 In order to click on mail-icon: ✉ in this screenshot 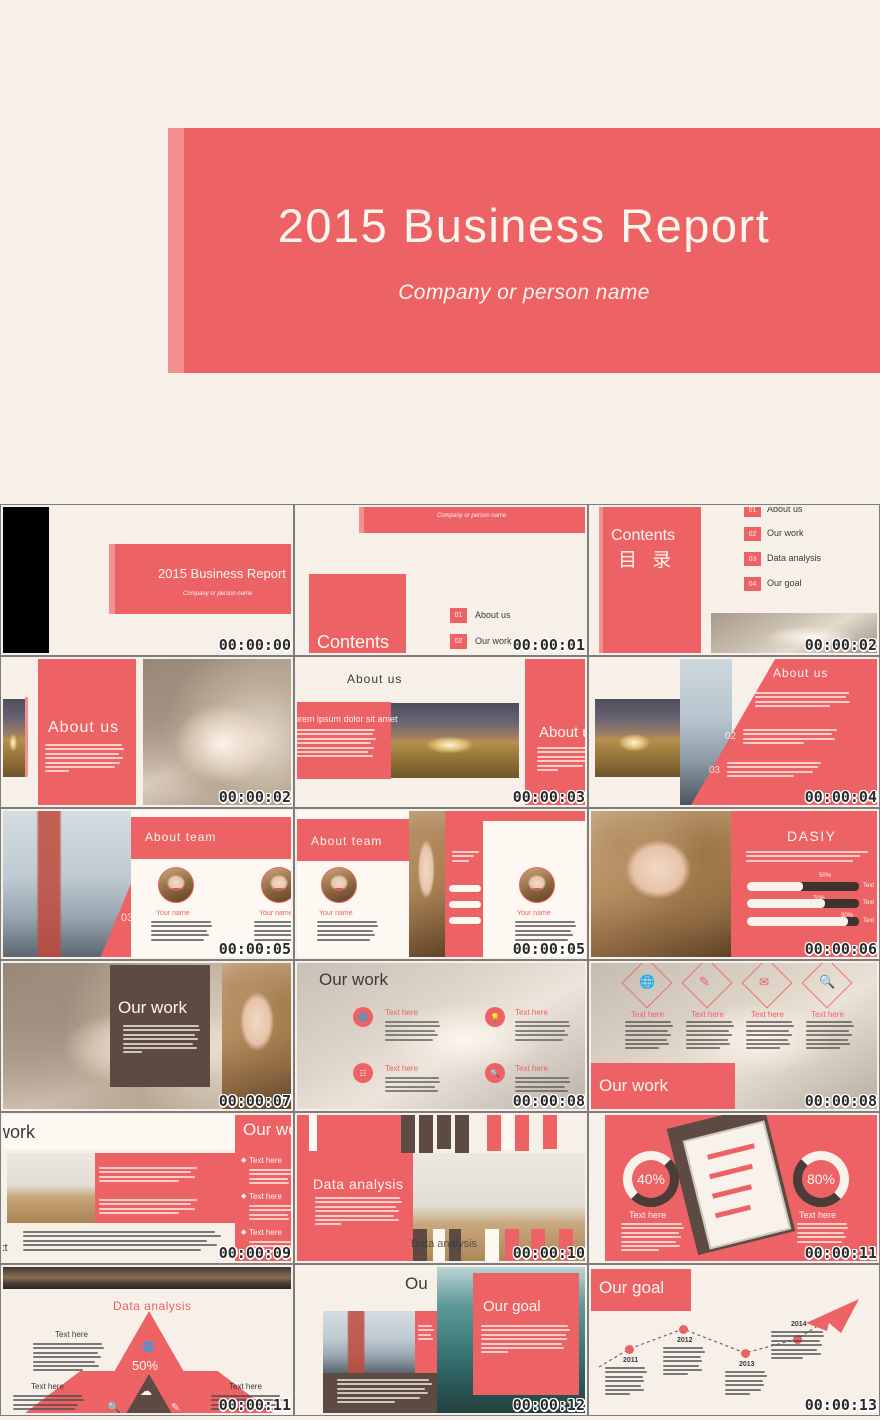, I will do `click(764, 982)`.